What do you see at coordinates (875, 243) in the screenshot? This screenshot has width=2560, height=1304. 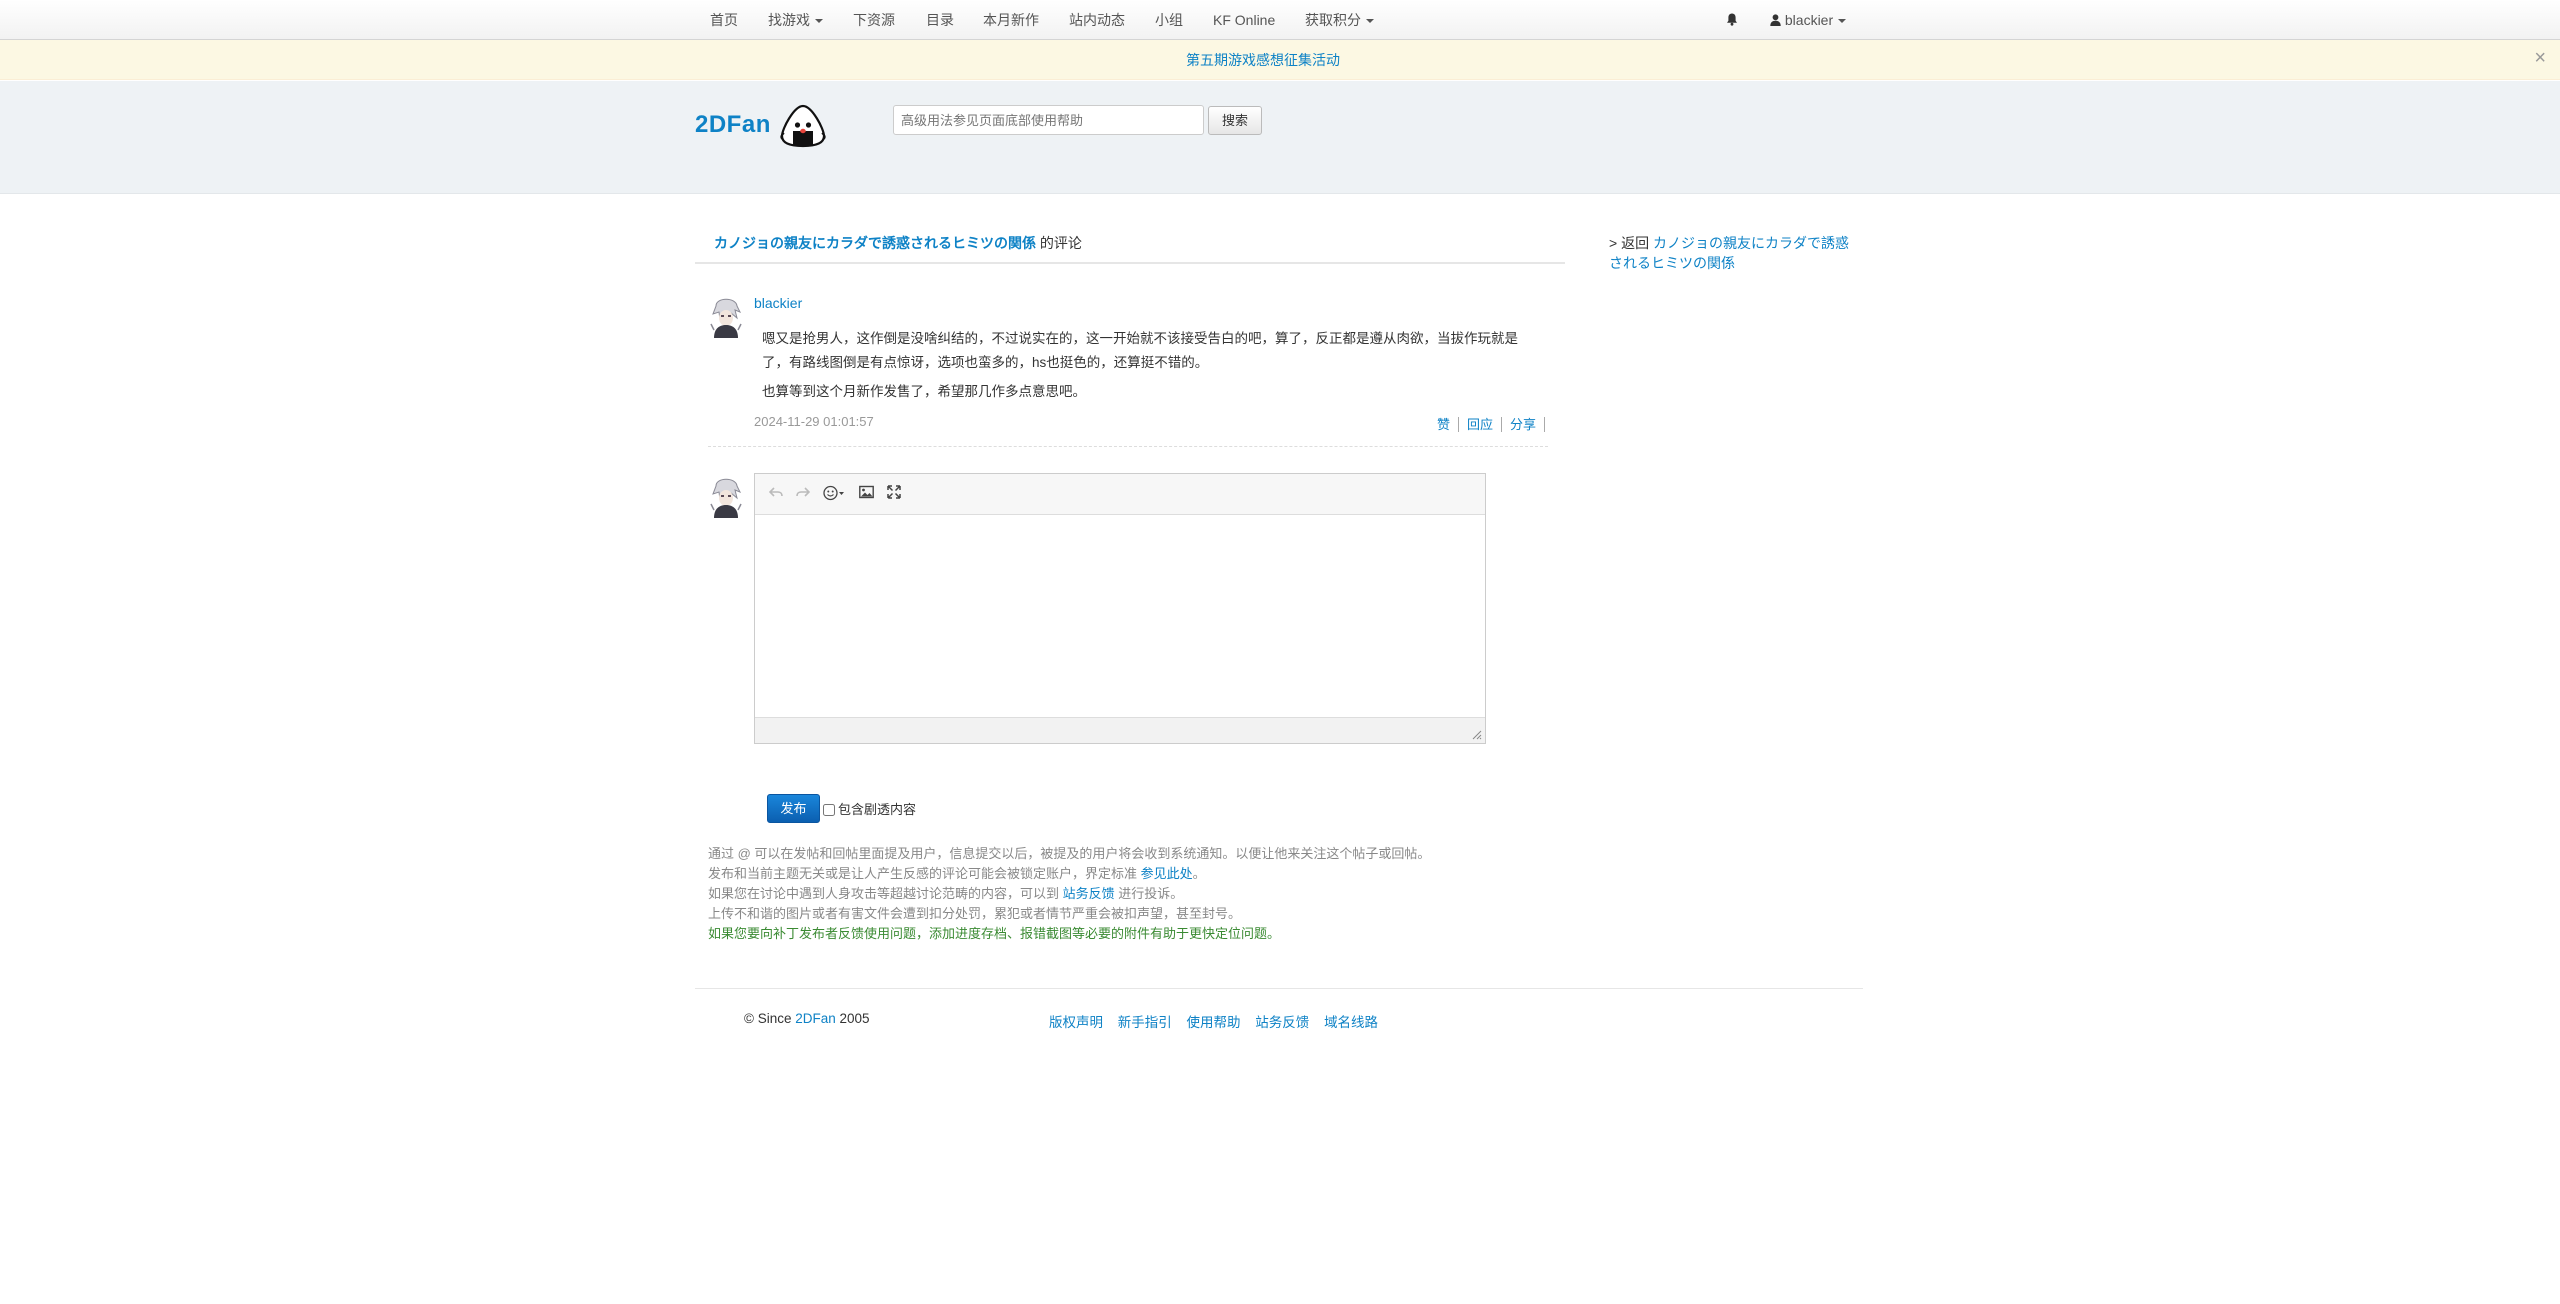 I see `game-title-link: カノジョの親友にカラダで誘惑されるヒミツの関係` at bounding box center [875, 243].